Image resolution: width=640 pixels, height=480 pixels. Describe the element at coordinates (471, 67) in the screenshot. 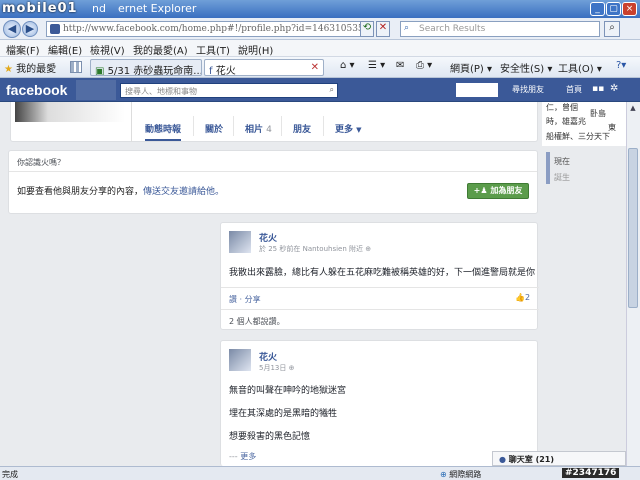

I see `page-menu: 網頁(P) ▾` at that location.